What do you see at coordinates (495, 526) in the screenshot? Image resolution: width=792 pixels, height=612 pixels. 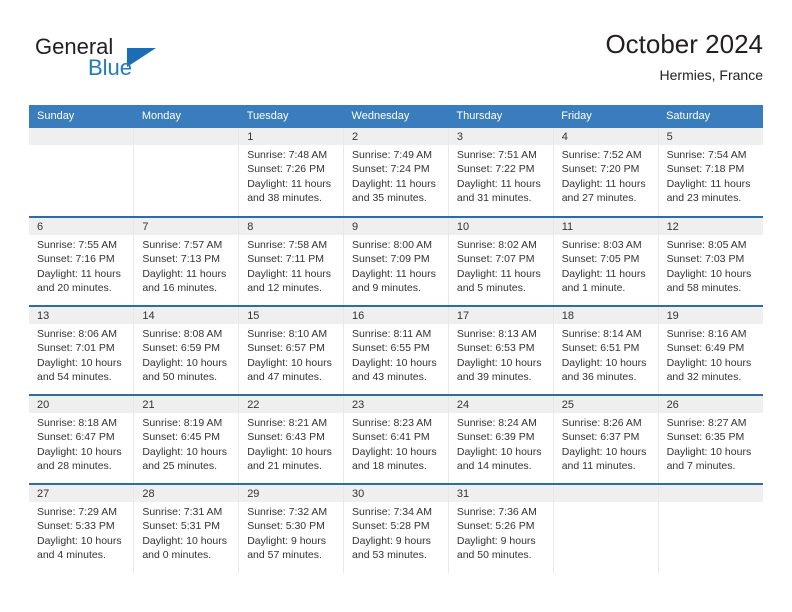 I see `sunset-time: Sunset: 5:26 PM` at bounding box center [495, 526].